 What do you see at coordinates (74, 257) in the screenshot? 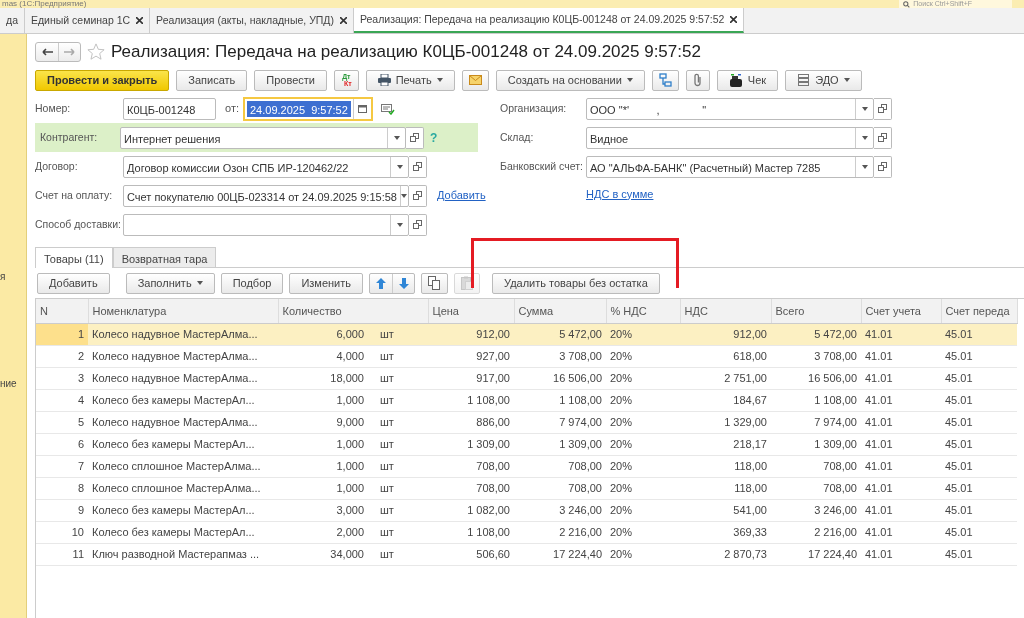
I see `tab: Товары (11)` at bounding box center [74, 257].